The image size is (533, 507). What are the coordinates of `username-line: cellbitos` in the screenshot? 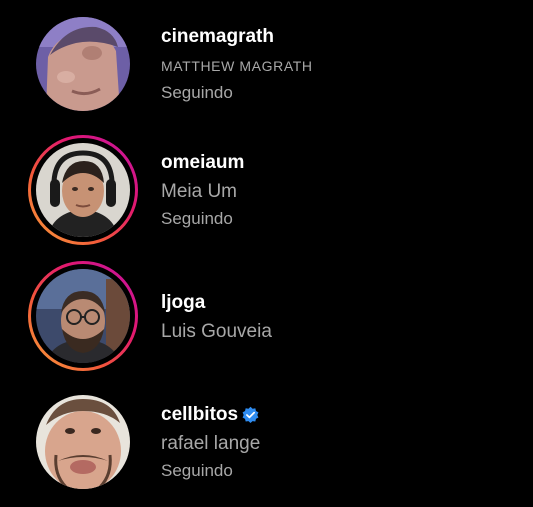 It's located at (341, 415).